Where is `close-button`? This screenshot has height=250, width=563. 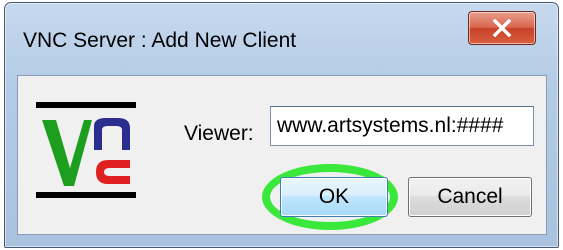 close-button is located at coordinates (502, 28).